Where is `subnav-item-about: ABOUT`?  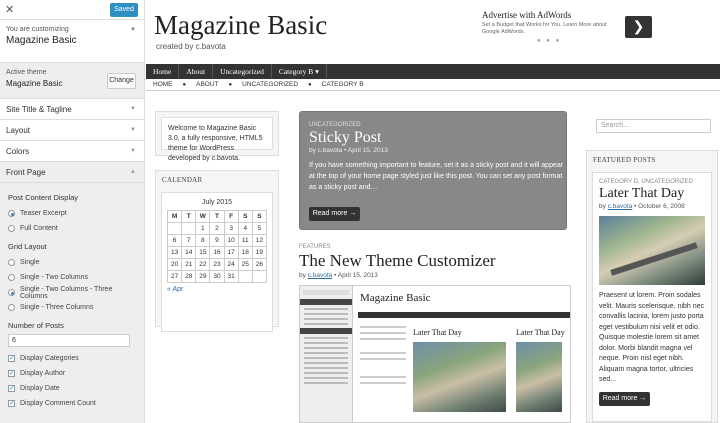 subnav-item-about: ABOUT is located at coordinates (207, 84).